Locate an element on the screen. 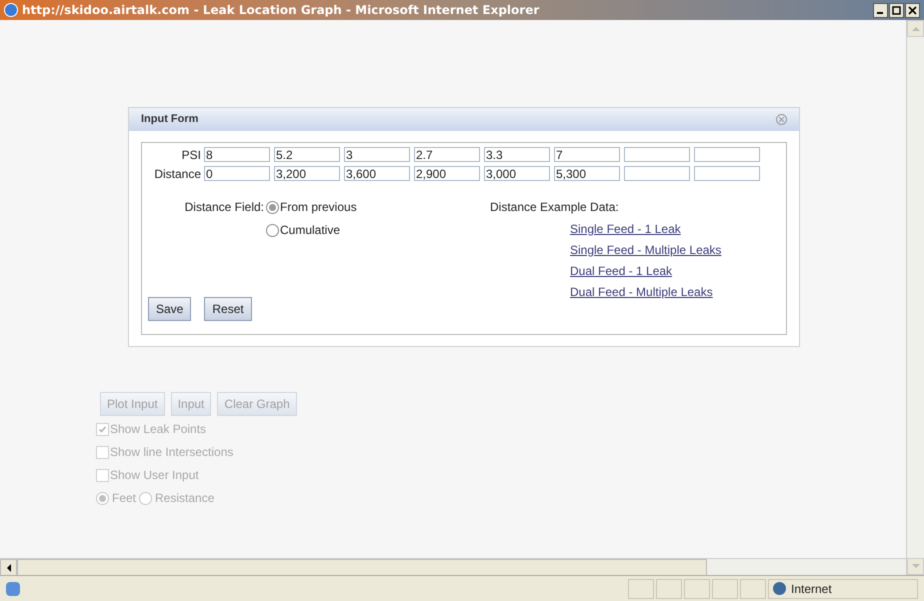  maximize-icon is located at coordinates (896, 10).